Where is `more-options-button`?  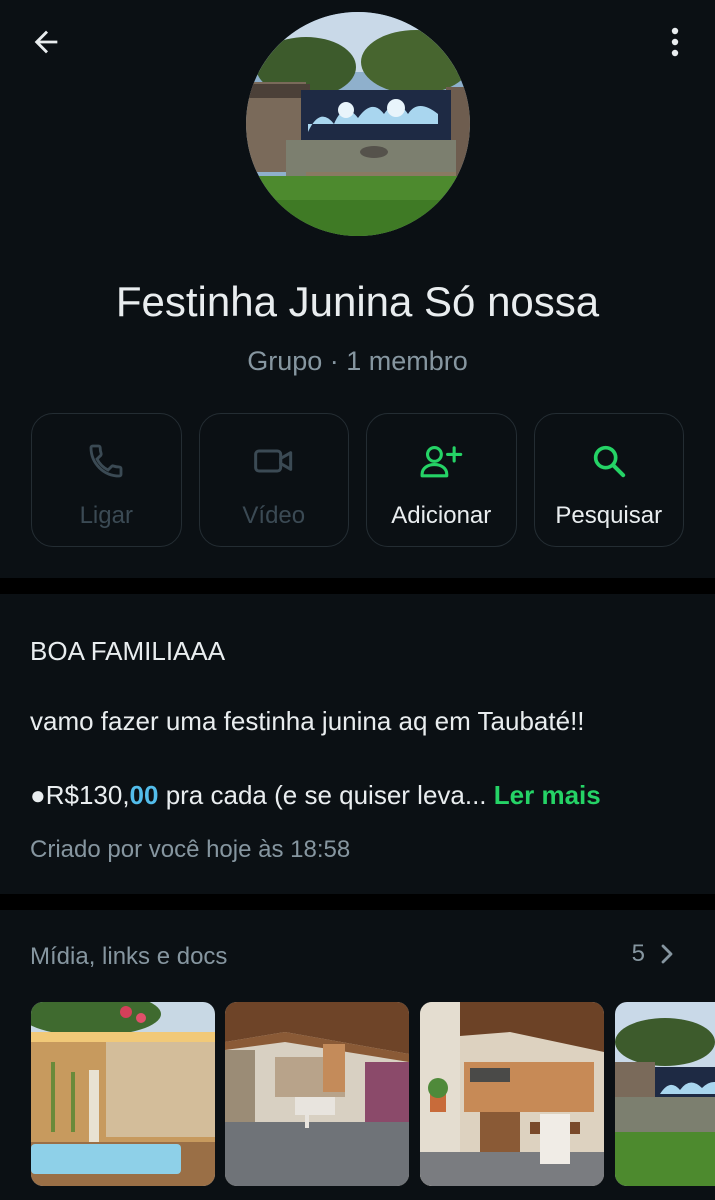 more-options-button is located at coordinates (675, 42).